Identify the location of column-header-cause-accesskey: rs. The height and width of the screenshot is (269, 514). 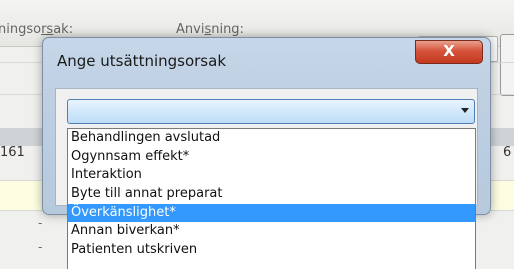
(47, 29).